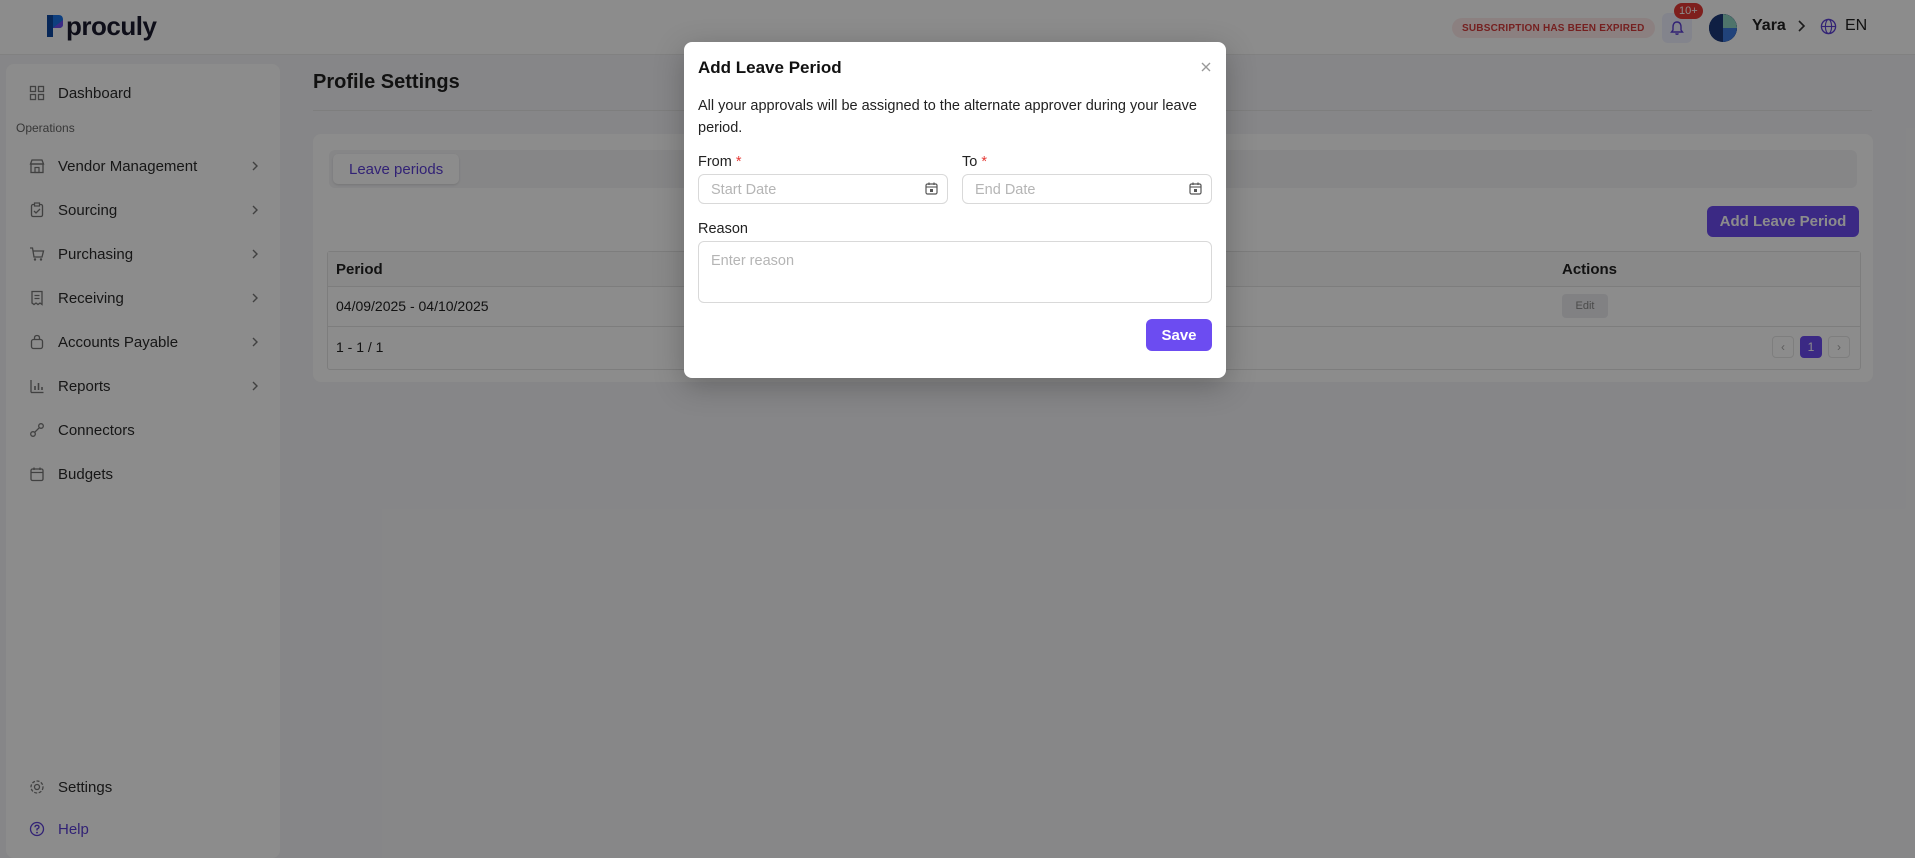  I want to click on end-date-field, so click(1087, 189).